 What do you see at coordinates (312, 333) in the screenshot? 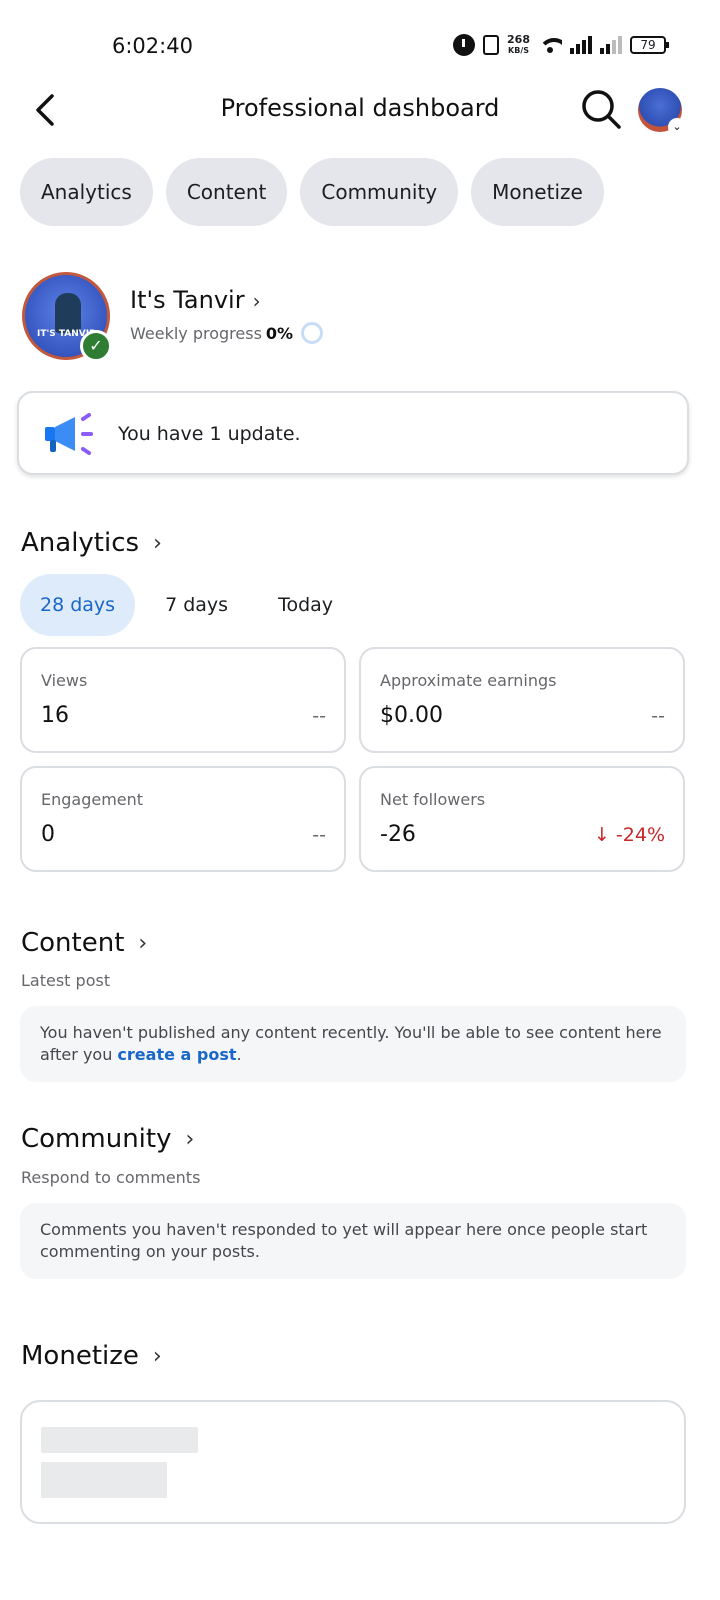
I see `progress-ring-icon` at bounding box center [312, 333].